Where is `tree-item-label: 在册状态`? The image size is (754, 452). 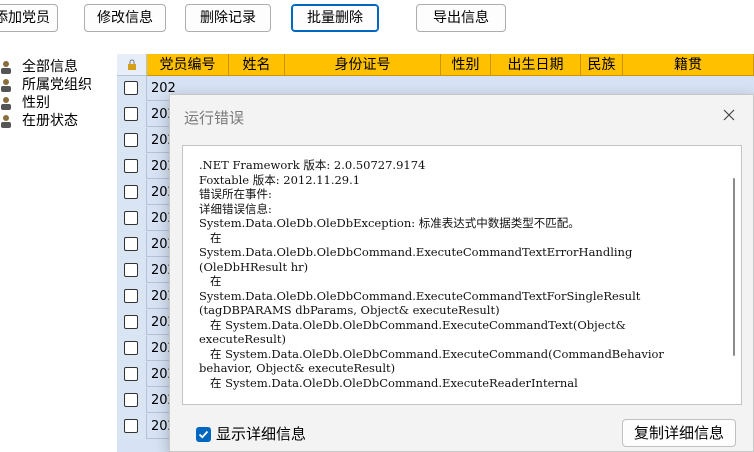
tree-item-label: 在册状态 is located at coordinates (50, 121).